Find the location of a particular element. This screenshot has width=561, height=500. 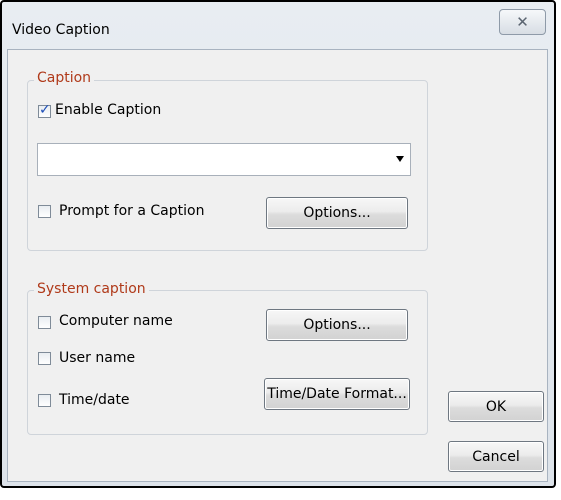

time-date-checkbox is located at coordinates (44, 400).